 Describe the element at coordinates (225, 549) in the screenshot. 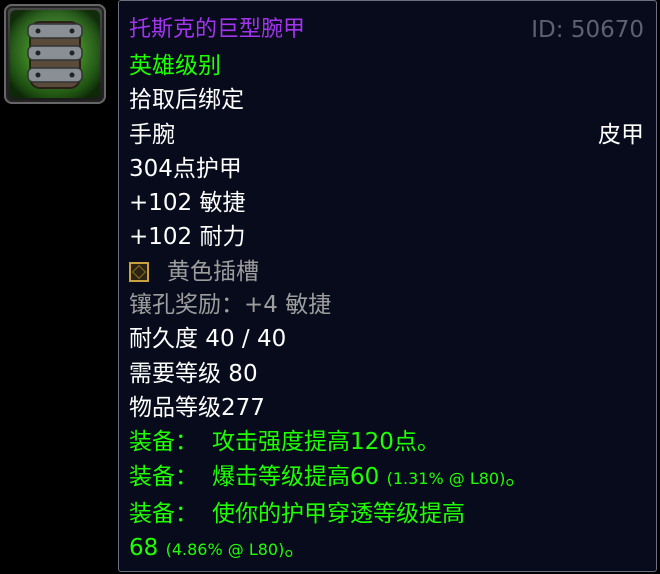

I see `equip-detail: (4.86% @ L80)` at that location.